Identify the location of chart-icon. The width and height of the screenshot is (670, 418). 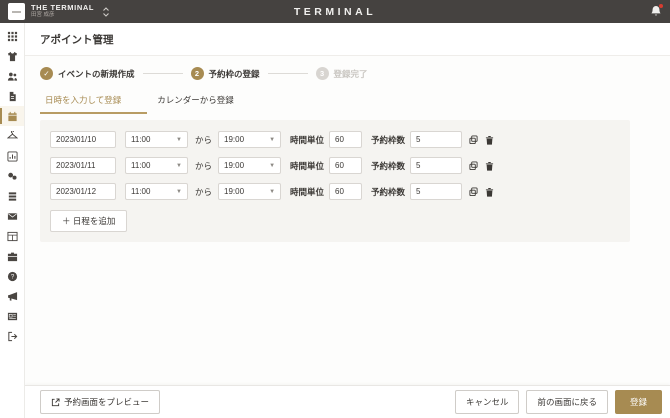
(12, 156).